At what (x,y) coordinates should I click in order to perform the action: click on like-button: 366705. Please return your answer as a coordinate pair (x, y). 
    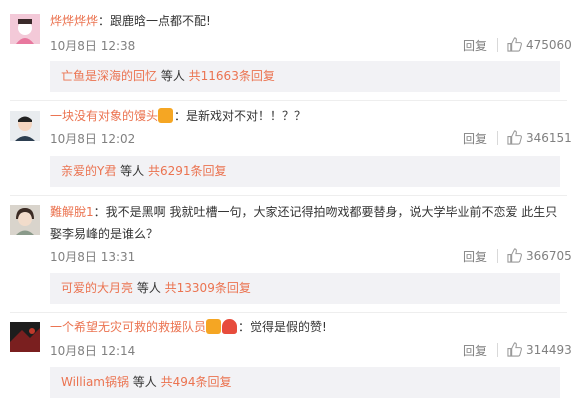
    Looking at the image, I should click on (539, 255).